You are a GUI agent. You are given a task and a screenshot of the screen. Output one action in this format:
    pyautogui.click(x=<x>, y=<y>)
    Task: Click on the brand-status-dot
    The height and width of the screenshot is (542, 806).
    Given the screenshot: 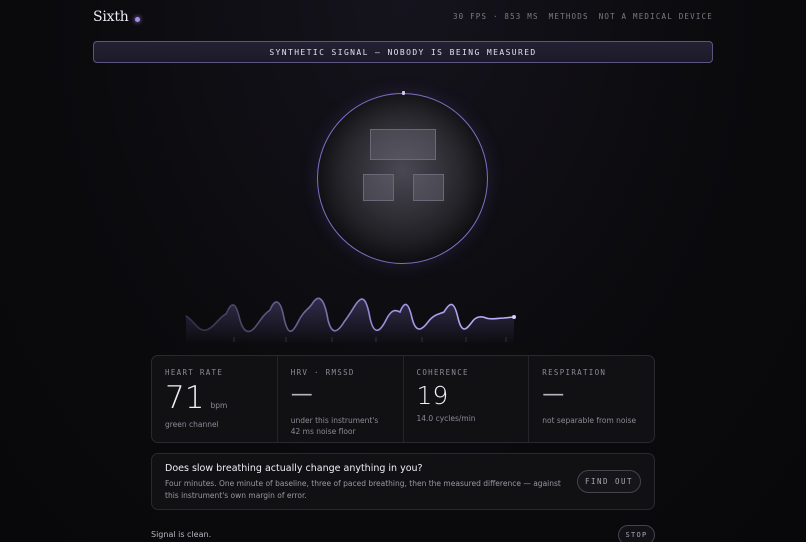 What is the action you would take?
    pyautogui.click(x=137, y=19)
    